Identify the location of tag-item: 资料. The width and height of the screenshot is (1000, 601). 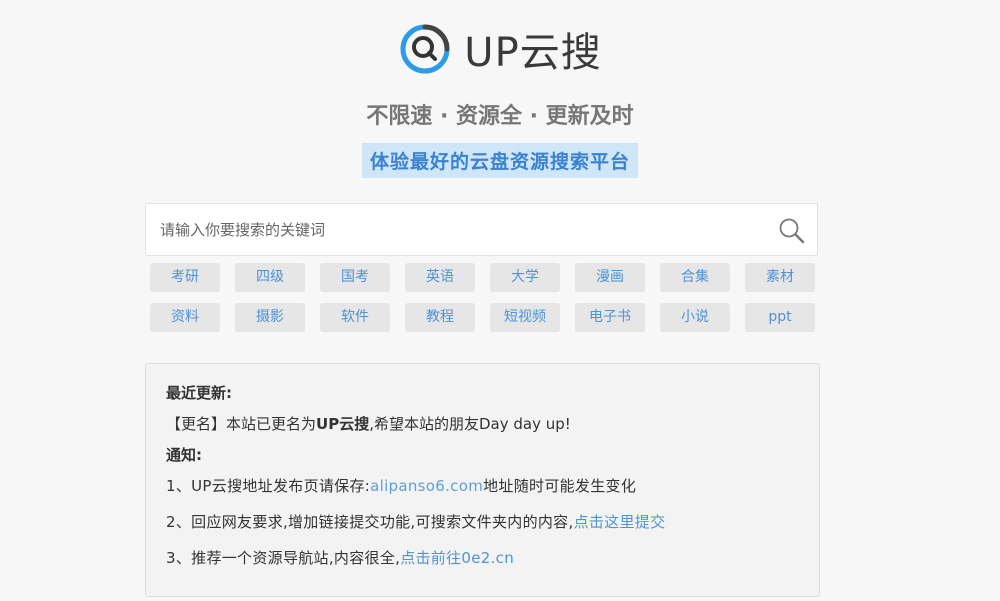
(185, 317).